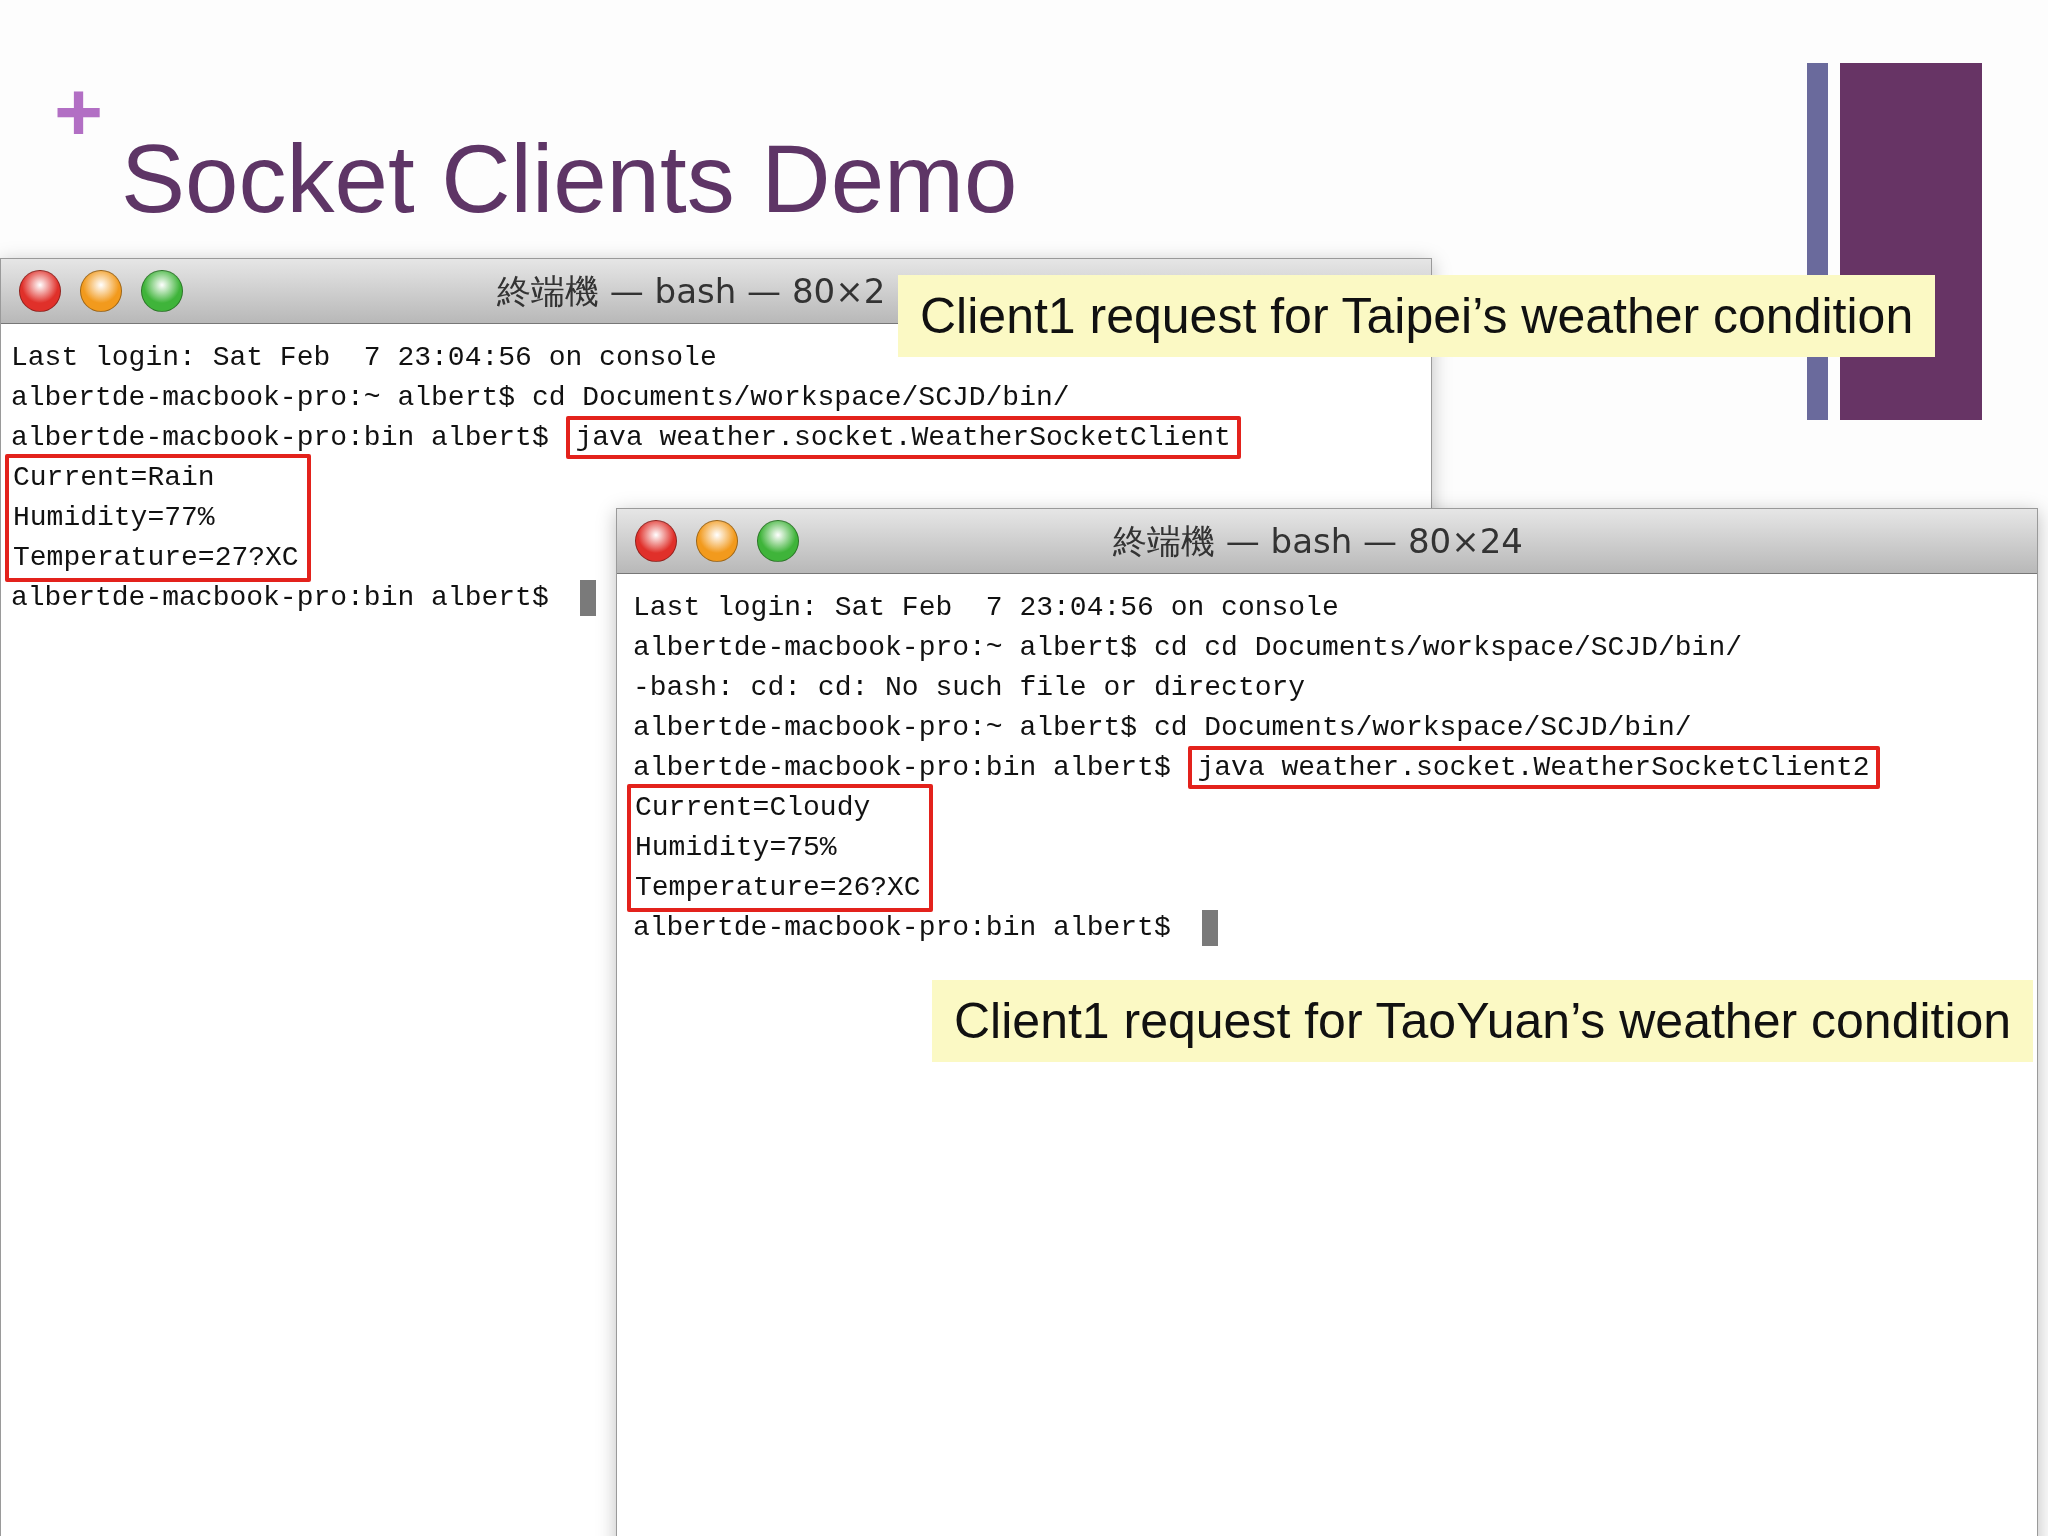 The width and height of the screenshot is (2048, 1536). Describe the element at coordinates (778, 887) in the screenshot. I see `output-line: Temperature=26?XC` at that location.